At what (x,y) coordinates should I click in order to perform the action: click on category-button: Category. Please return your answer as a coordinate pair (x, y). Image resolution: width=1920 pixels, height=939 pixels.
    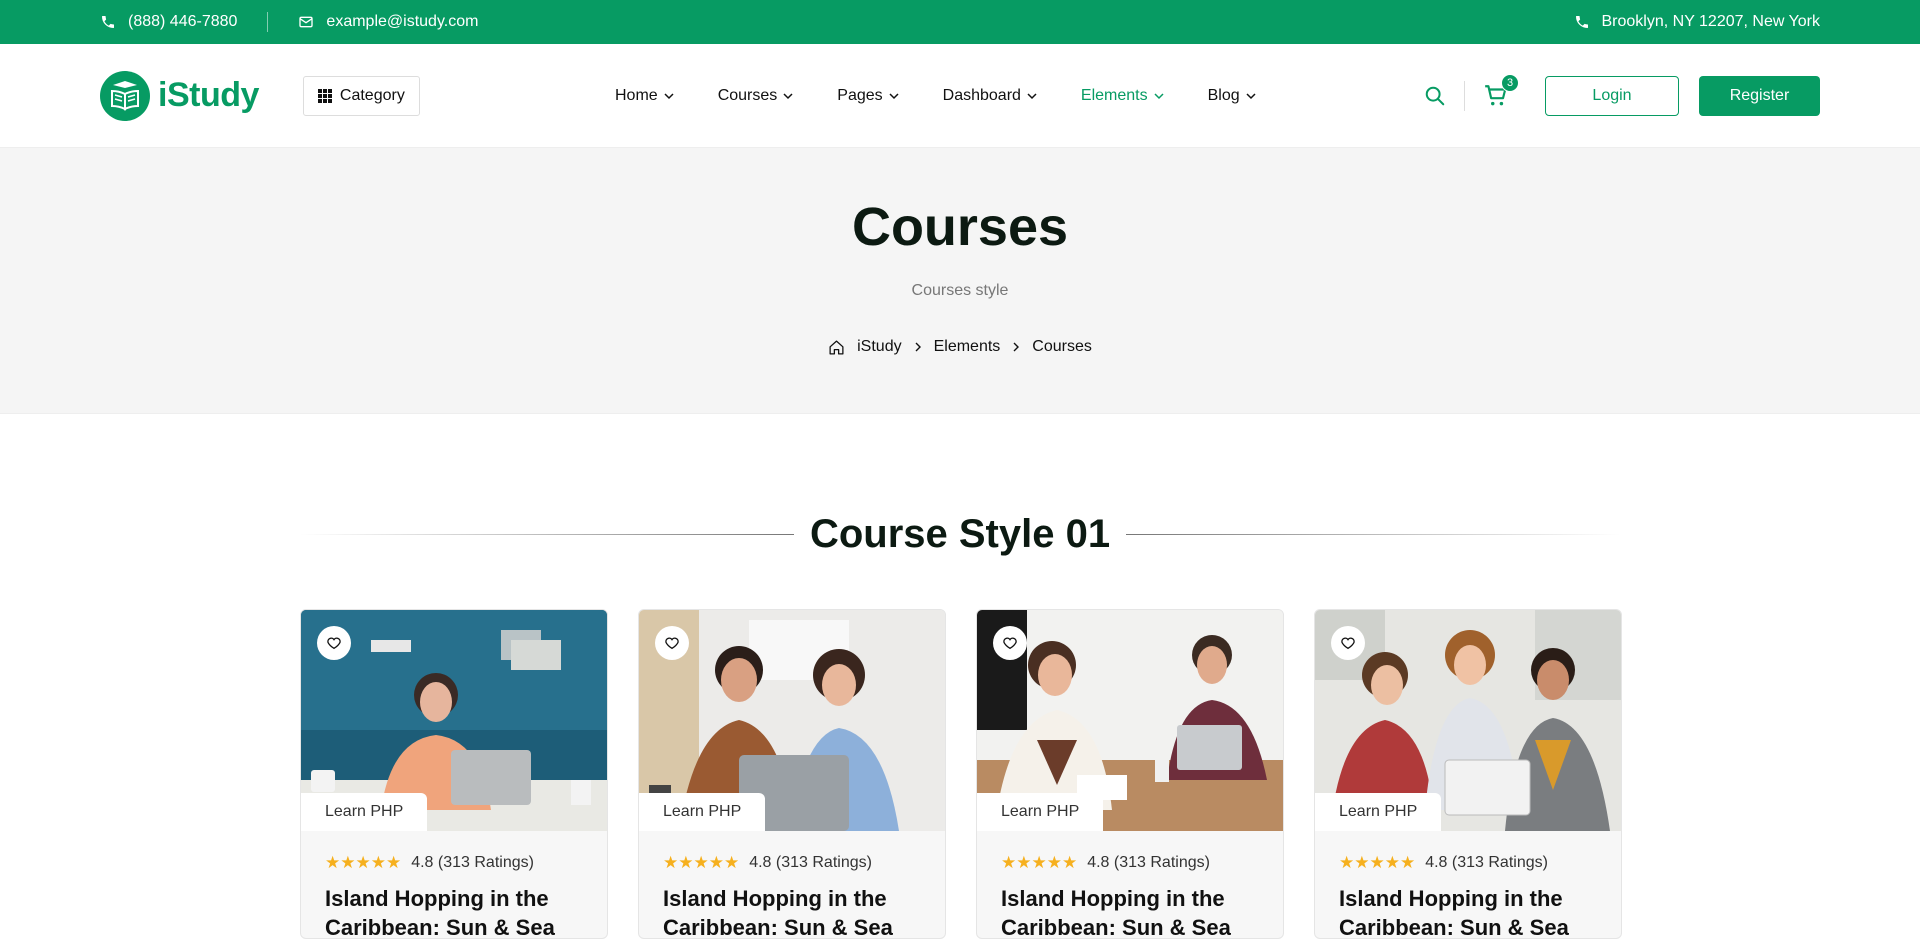
    Looking at the image, I should click on (361, 95).